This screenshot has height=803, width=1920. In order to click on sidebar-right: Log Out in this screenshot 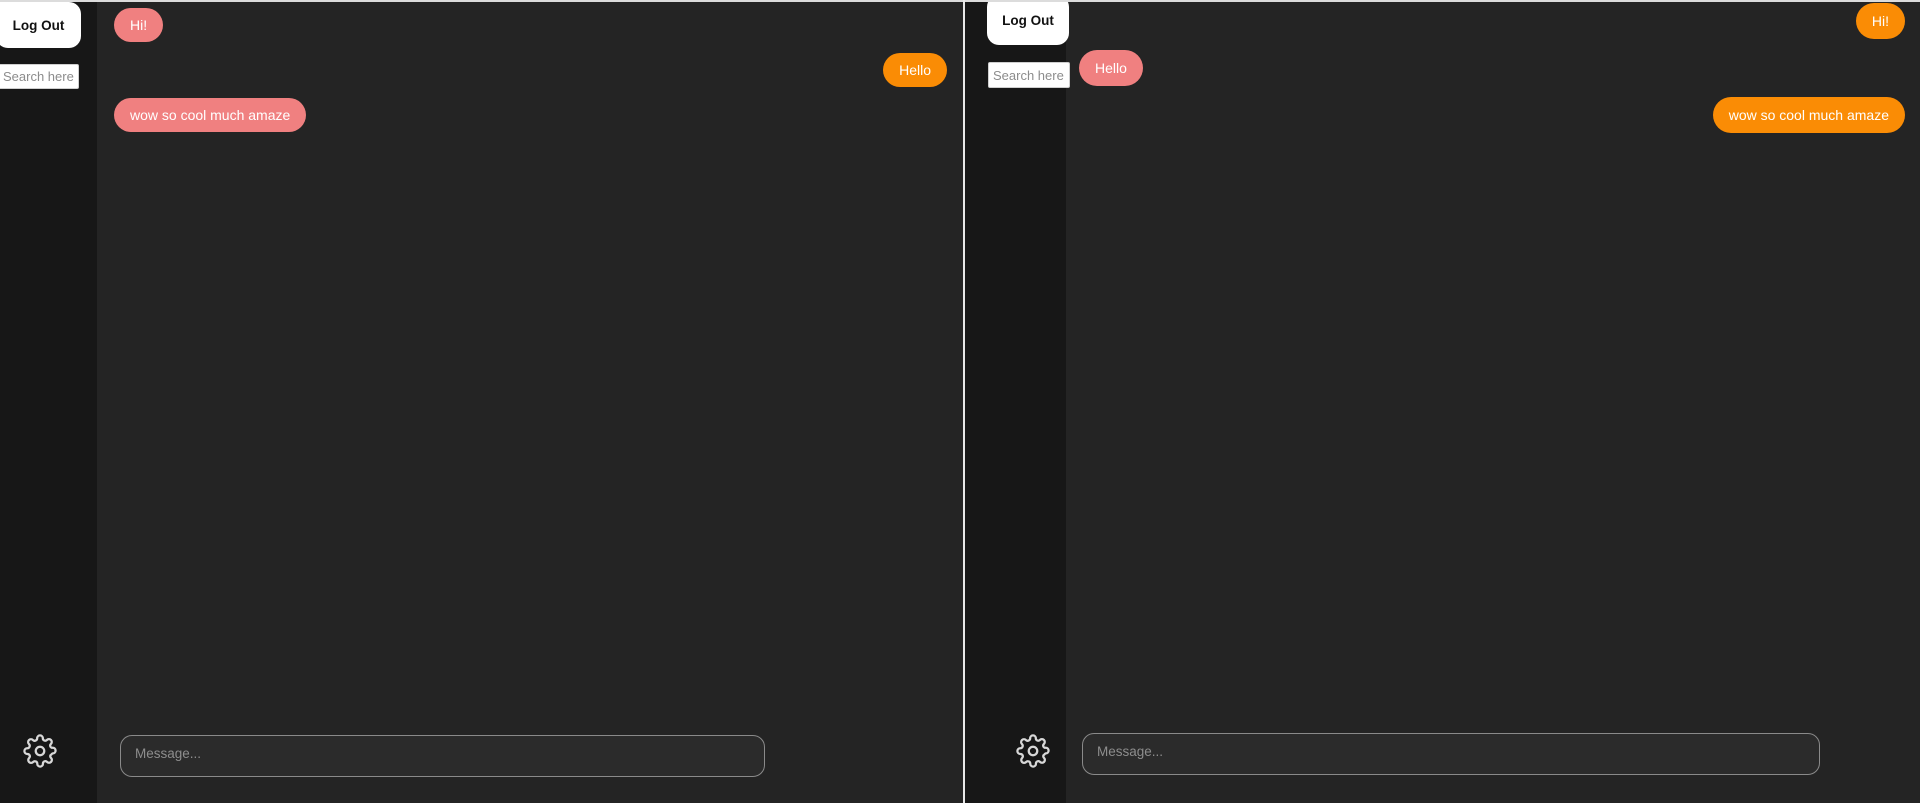, I will do `click(1017, 402)`.